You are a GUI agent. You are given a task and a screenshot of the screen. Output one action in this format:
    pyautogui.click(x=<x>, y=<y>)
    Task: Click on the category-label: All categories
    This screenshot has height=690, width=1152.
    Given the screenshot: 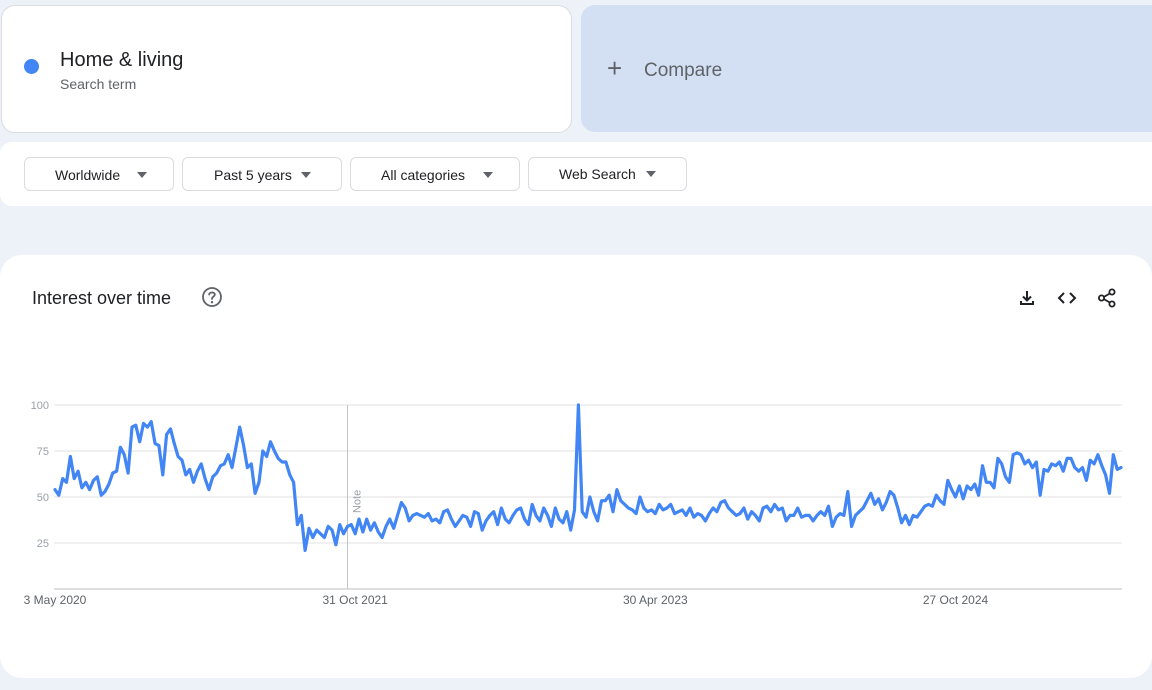 What is the action you would take?
    pyautogui.click(x=423, y=175)
    